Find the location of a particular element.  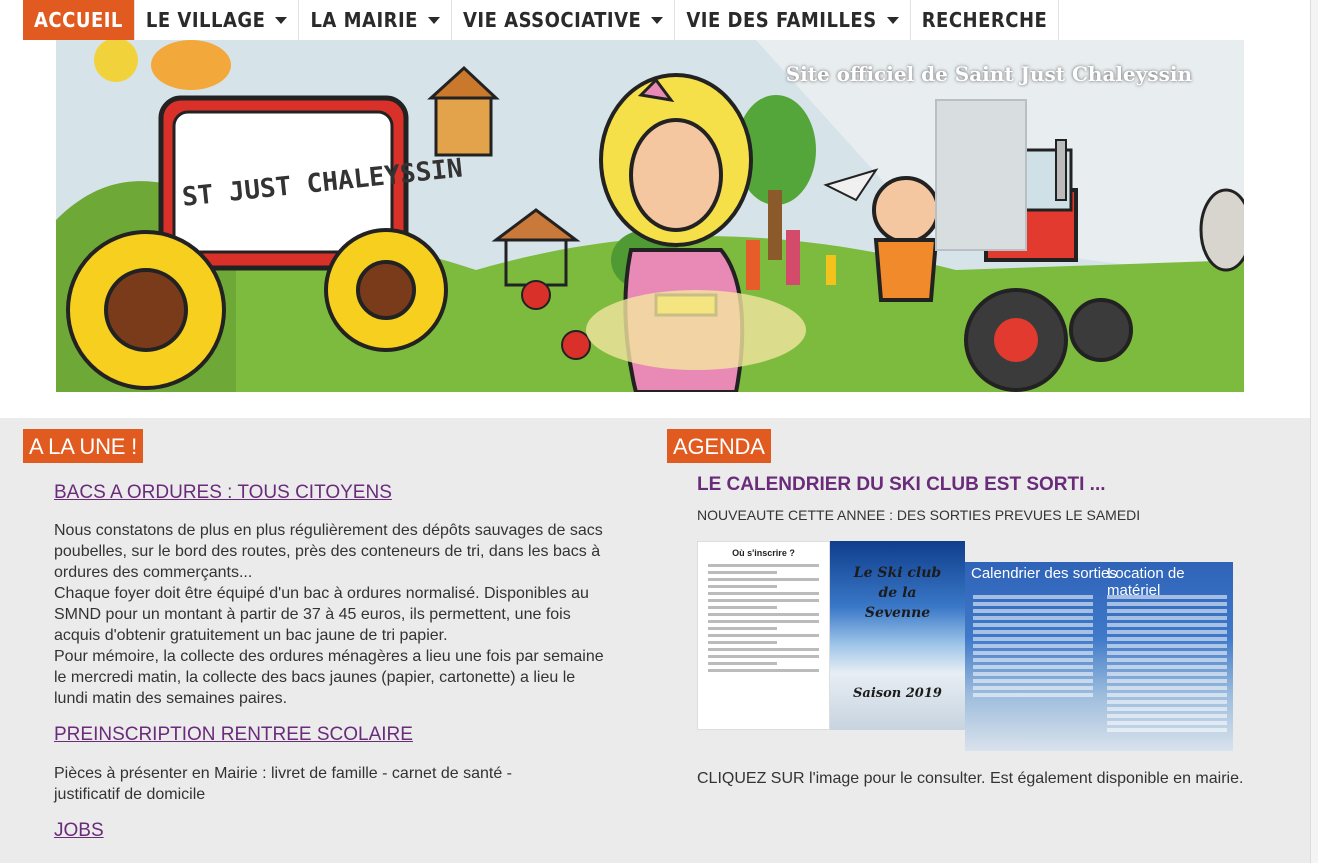

nav-recherche: RECHERCHE is located at coordinates (985, 20).